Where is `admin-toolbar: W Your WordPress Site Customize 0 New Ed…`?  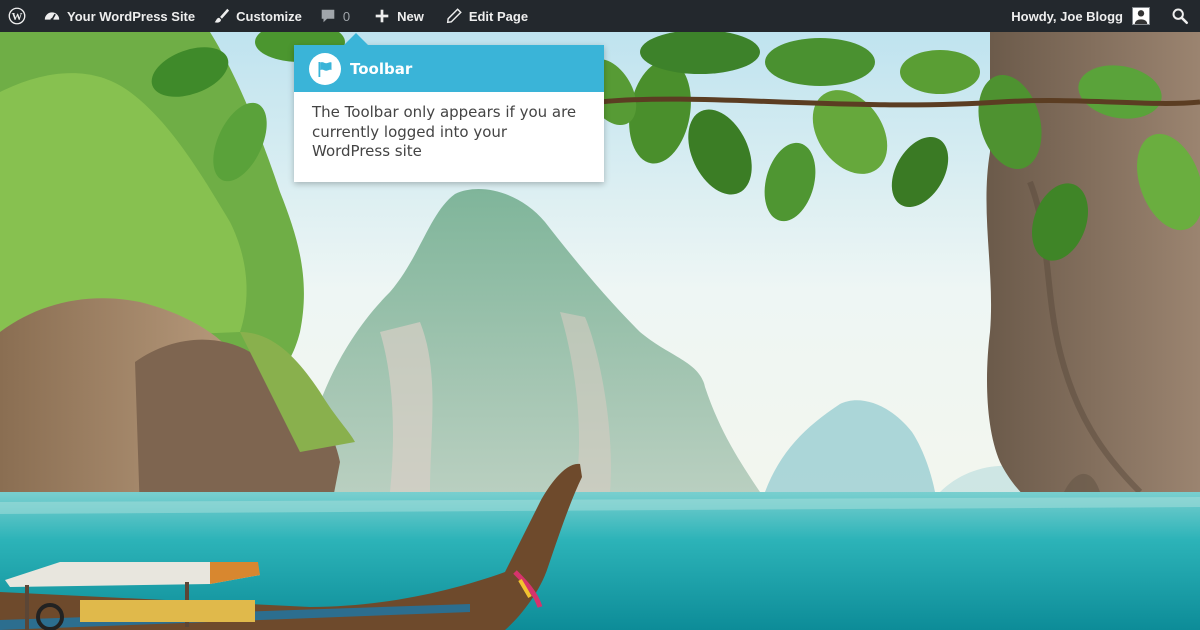
admin-toolbar: W Your WordPress Site Customize 0 New Ed… is located at coordinates (600, 16).